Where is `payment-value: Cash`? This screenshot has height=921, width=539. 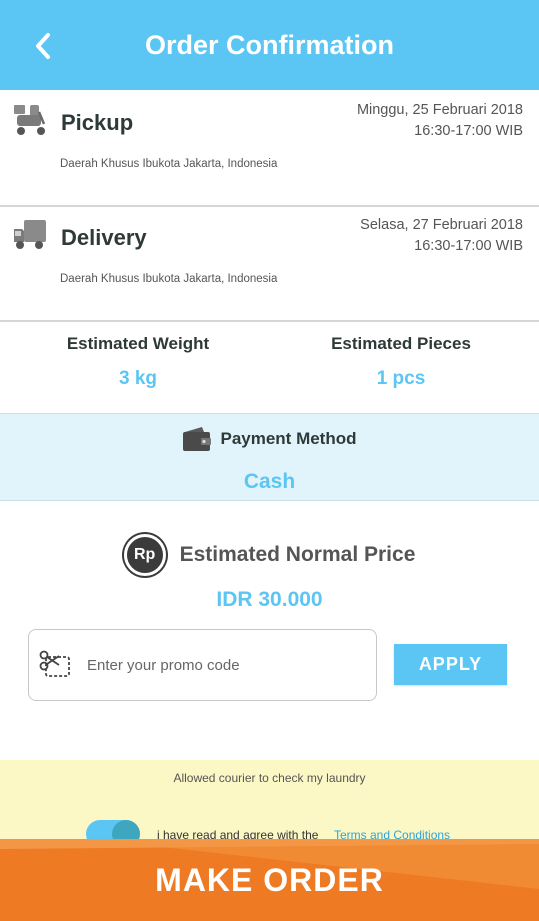 payment-value: Cash is located at coordinates (269, 481).